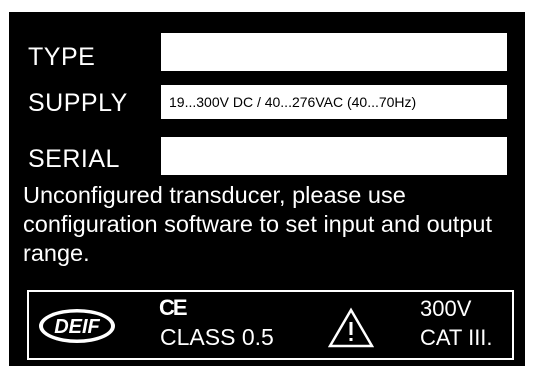  I want to click on supply-value: 19...300V DC / 40...276VAC (40...70Hz), so click(293, 102).